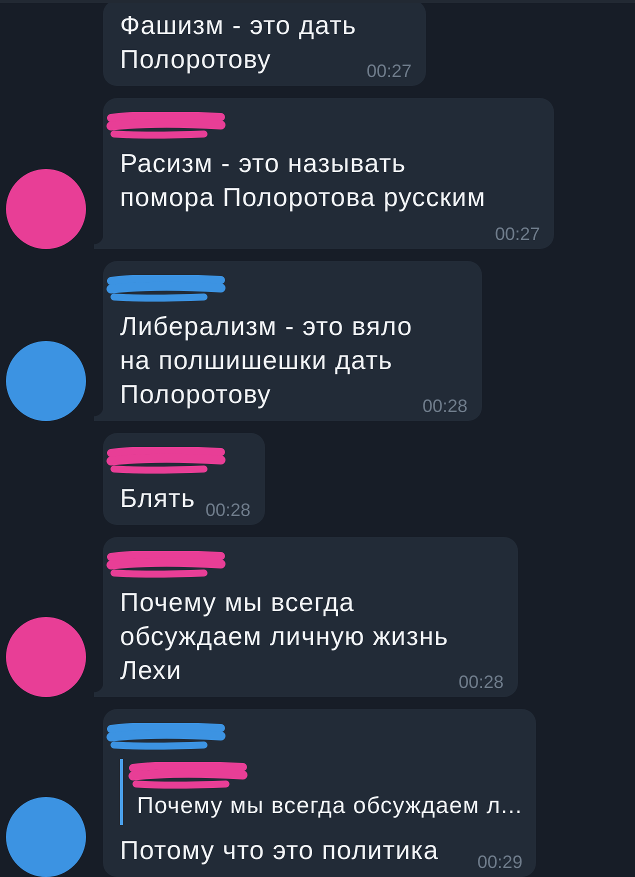 Image resolution: width=635 pixels, height=877 pixels. Describe the element at coordinates (279, 850) in the screenshot. I see `message-text: Потому что это политика` at that location.